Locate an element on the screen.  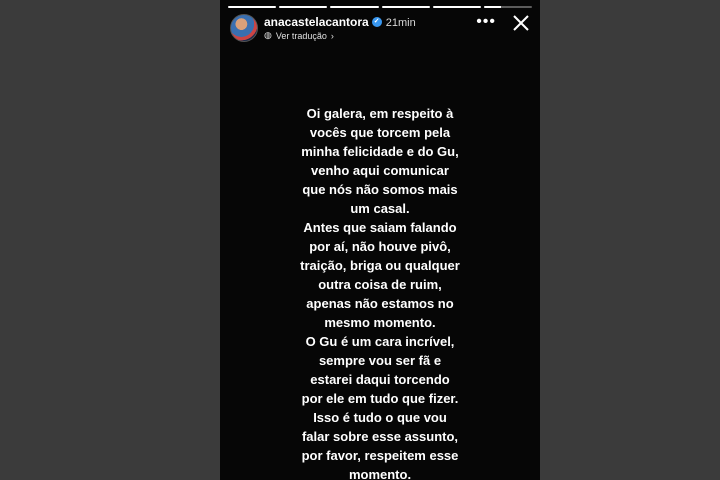
chevron-right-icon: › is located at coordinates (332, 35).